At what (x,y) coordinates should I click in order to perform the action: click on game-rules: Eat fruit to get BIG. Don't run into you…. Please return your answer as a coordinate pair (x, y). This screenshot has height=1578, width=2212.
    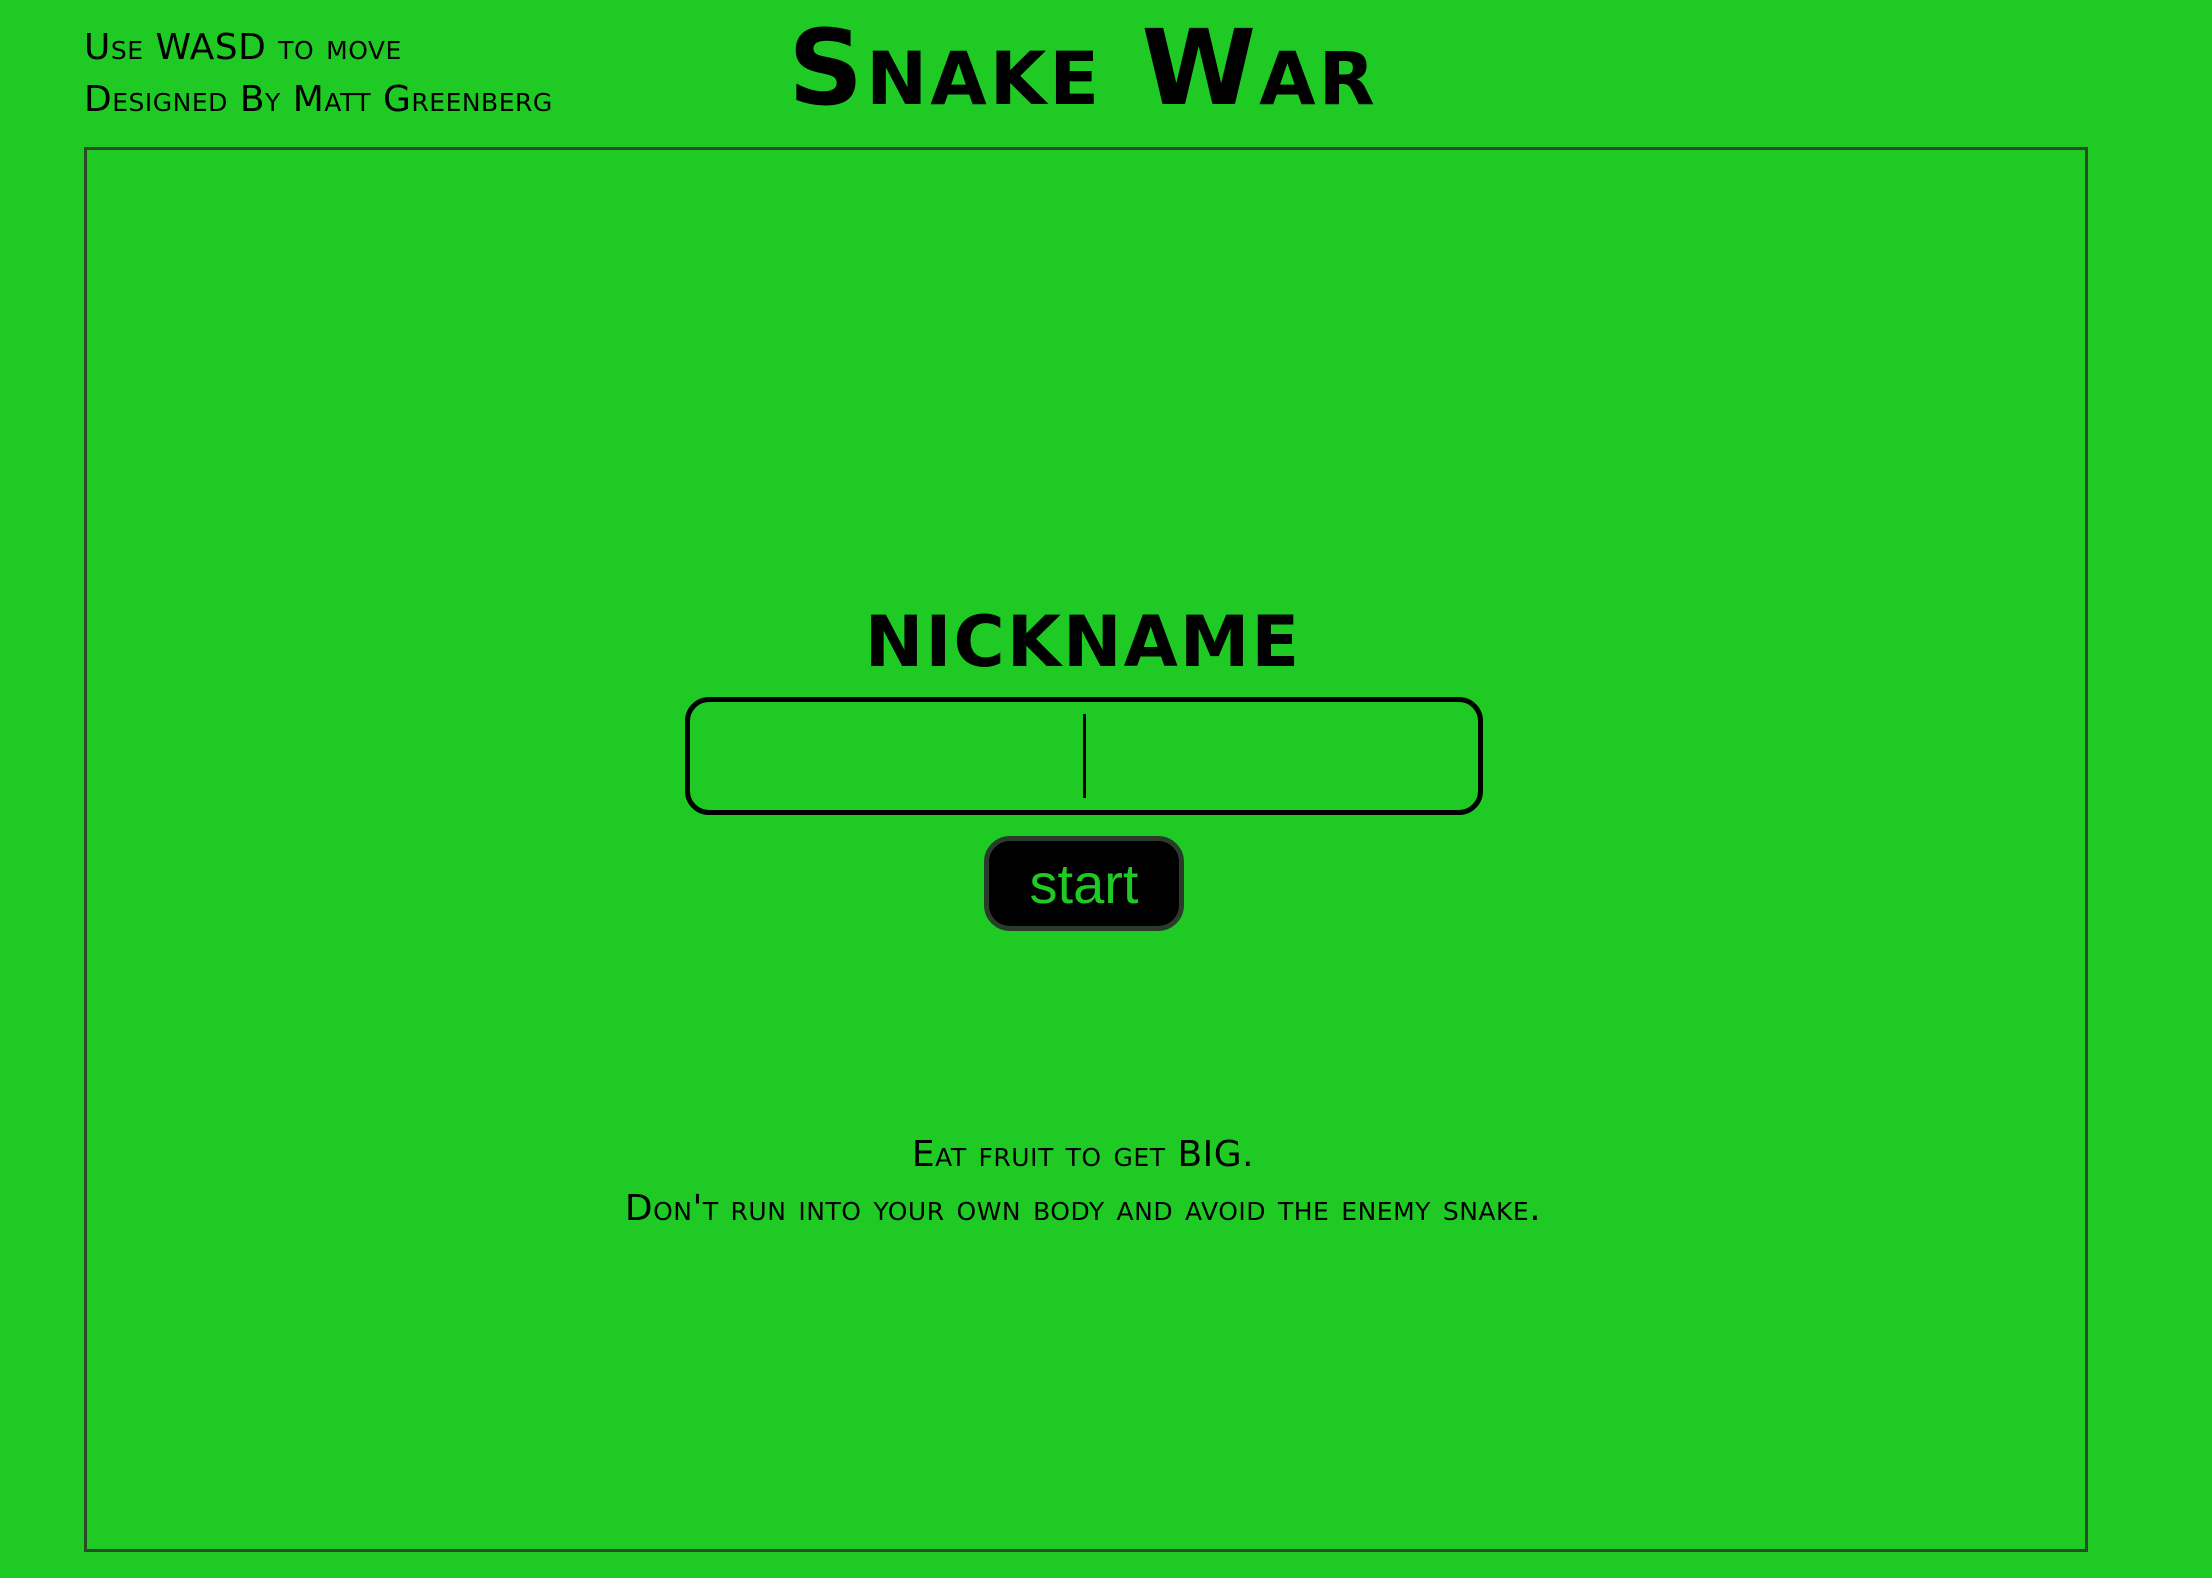
    Looking at the image, I should click on (1083, 1182).